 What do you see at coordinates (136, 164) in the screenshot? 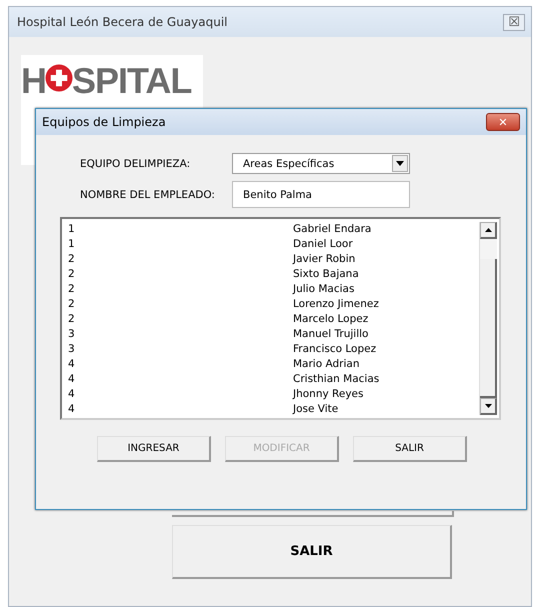
I see `field-label: EQUIPO DELIMPIEZA:` at bounding box center [136, 164].